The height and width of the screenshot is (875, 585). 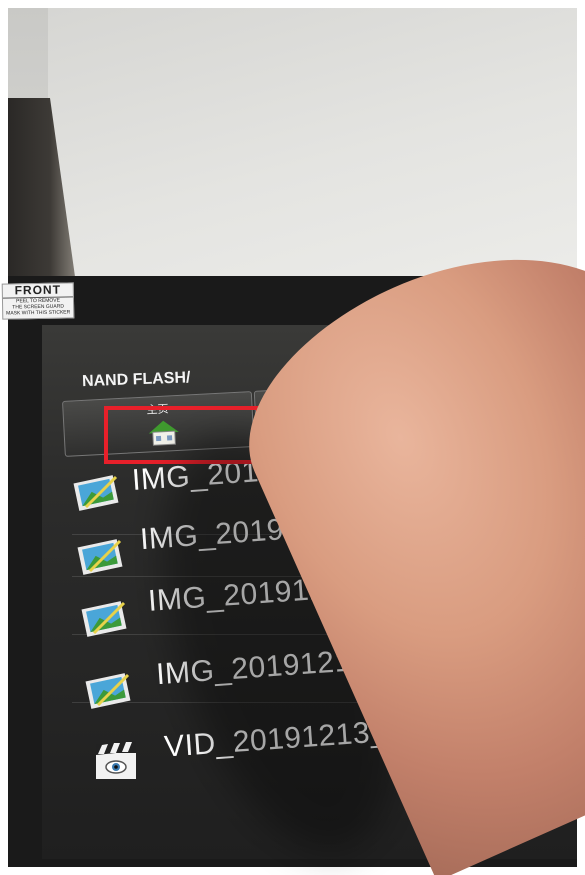 I want to click on sticker-line-3: MASK WITH THIS STICKER, so click(x=38, y=313).